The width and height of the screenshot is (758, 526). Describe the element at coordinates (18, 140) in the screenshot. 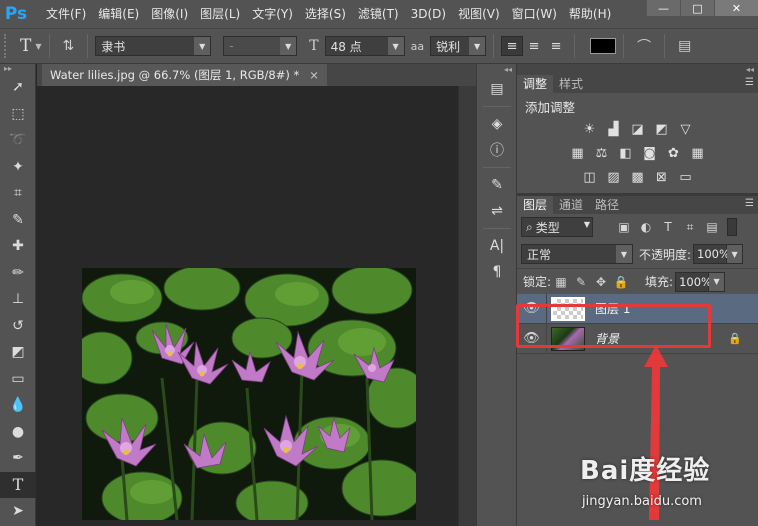

I see `lasso-tool-icon: ➰` at that location.